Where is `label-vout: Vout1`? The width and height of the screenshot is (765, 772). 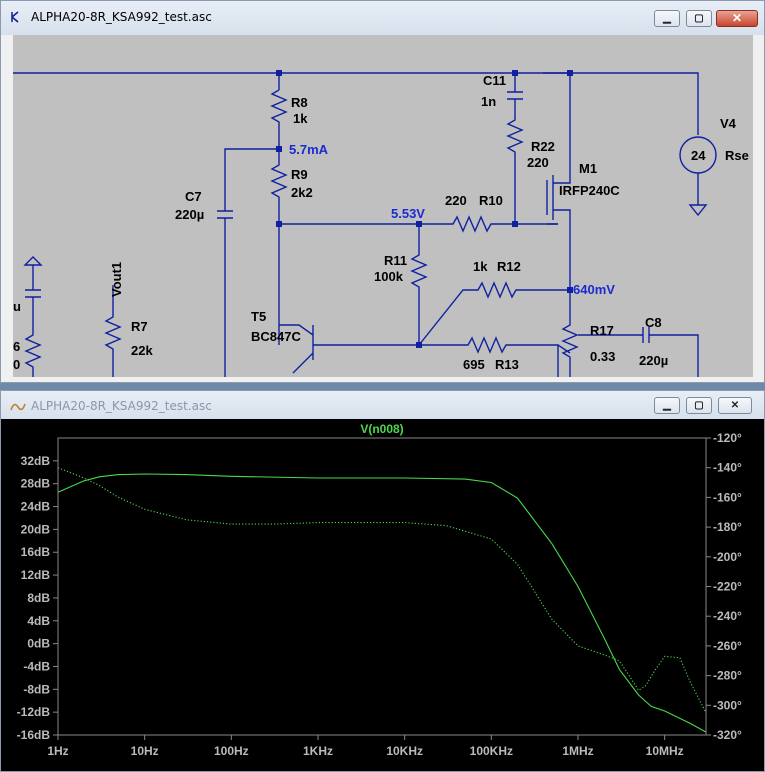
label-vout: Vout1 is located at coordinates (116, 279).